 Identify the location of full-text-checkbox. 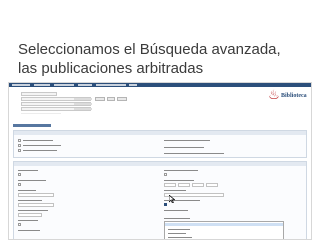
(19, 174).